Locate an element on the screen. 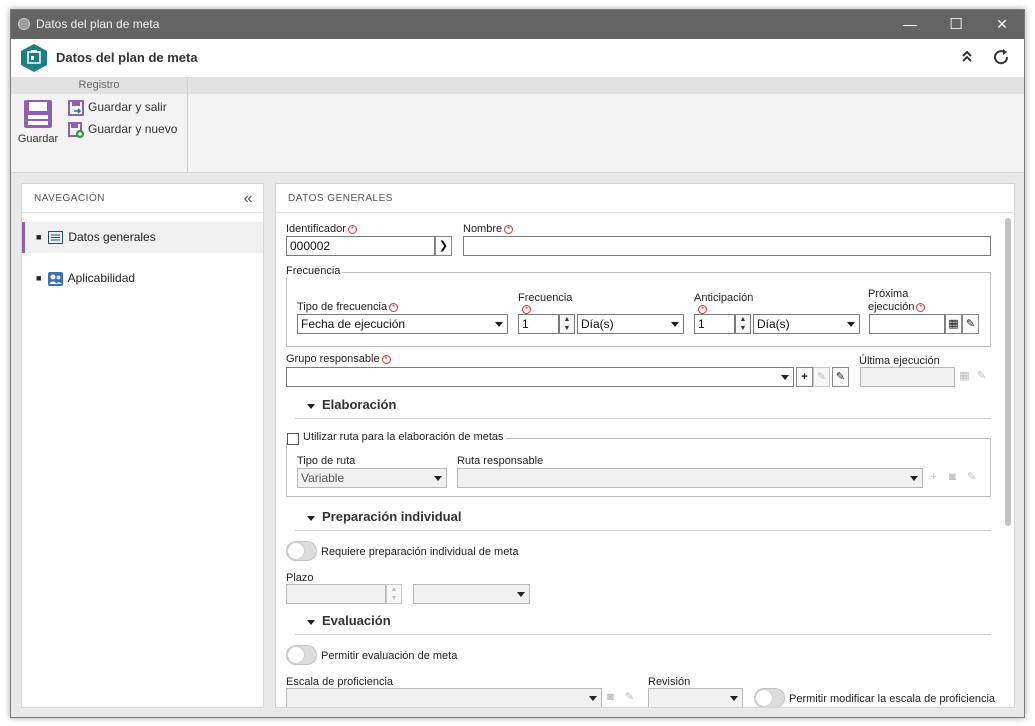 The width and height of the screenshot is (1035, 726). maximize-button: ☐ is located at coordinates (956, 24).